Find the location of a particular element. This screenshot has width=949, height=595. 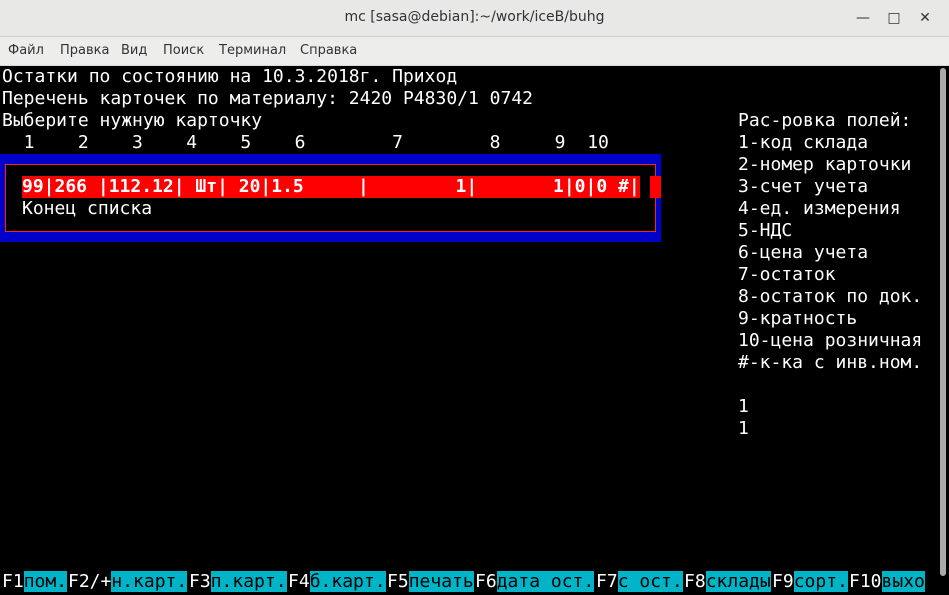

fkey-label: б.карт. is located at coordinates (347, 581).